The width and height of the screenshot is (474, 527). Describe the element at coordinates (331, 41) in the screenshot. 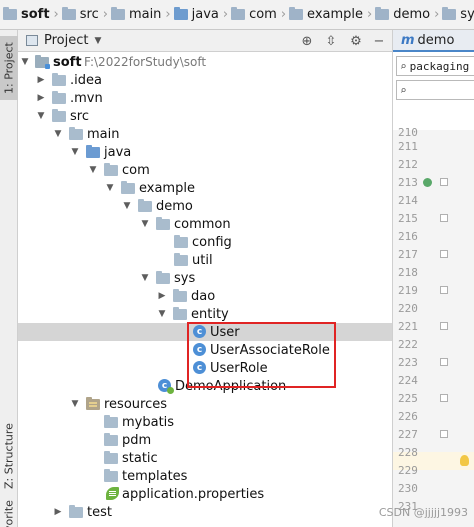

I see `collapse-all-icon: ⇳` at that location.